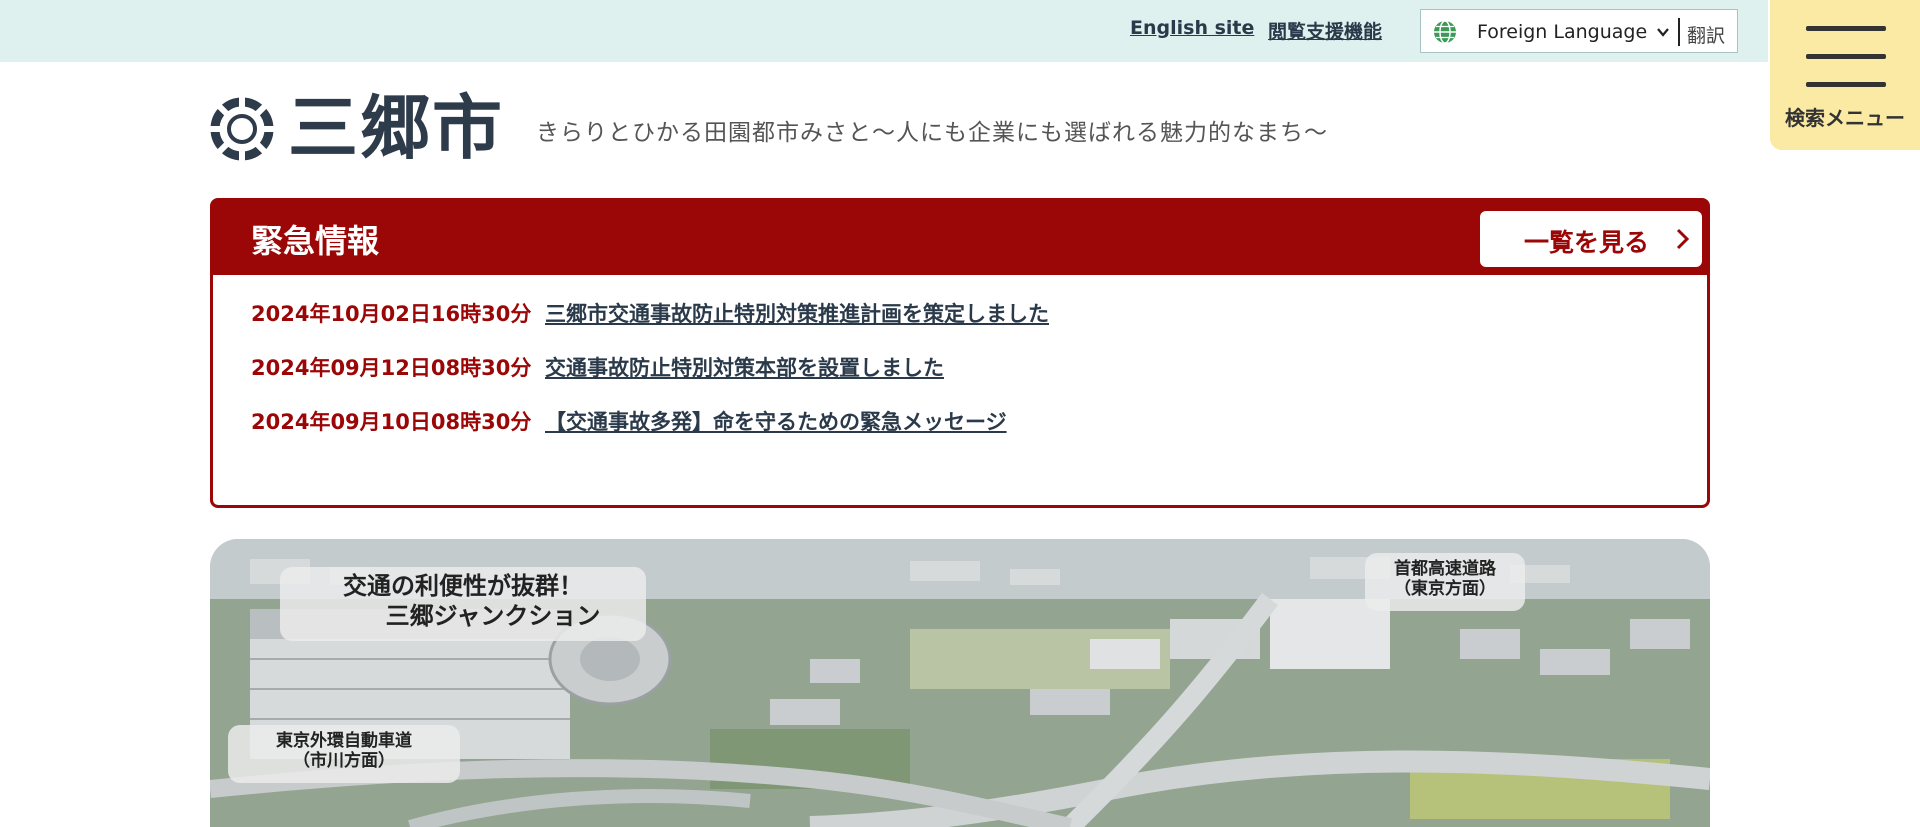  Describe the element at coordinates (1587, 242) in the screenshot. I see `view-all-label: 一覧を見る` at that location.